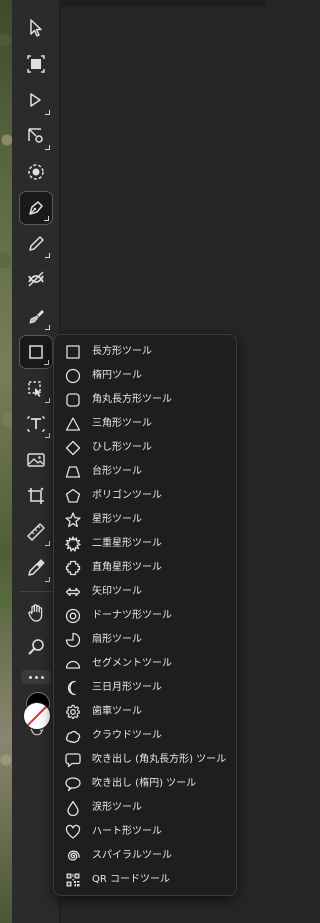  Describe the element at coordinates (162, 3) in the screenshot. I see `canvas-top-strip` at that location.